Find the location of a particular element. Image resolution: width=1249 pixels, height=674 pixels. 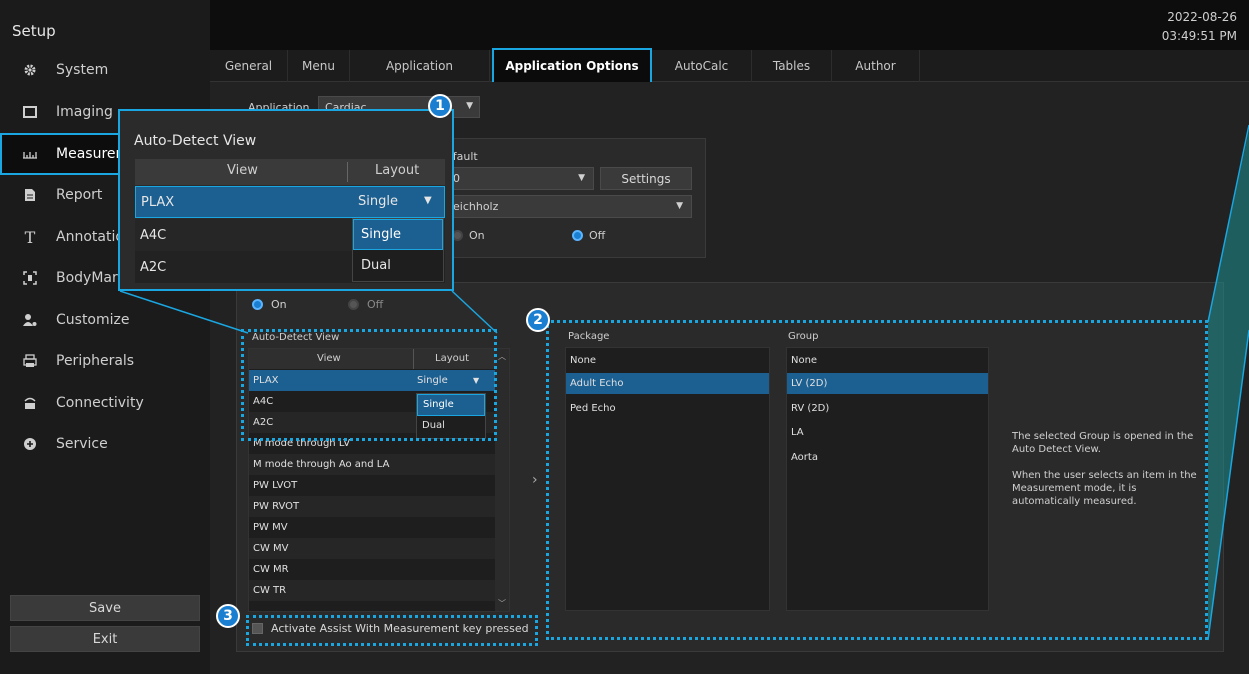

chevron-down-icon: ▼ is located at coordinates (428, 200).